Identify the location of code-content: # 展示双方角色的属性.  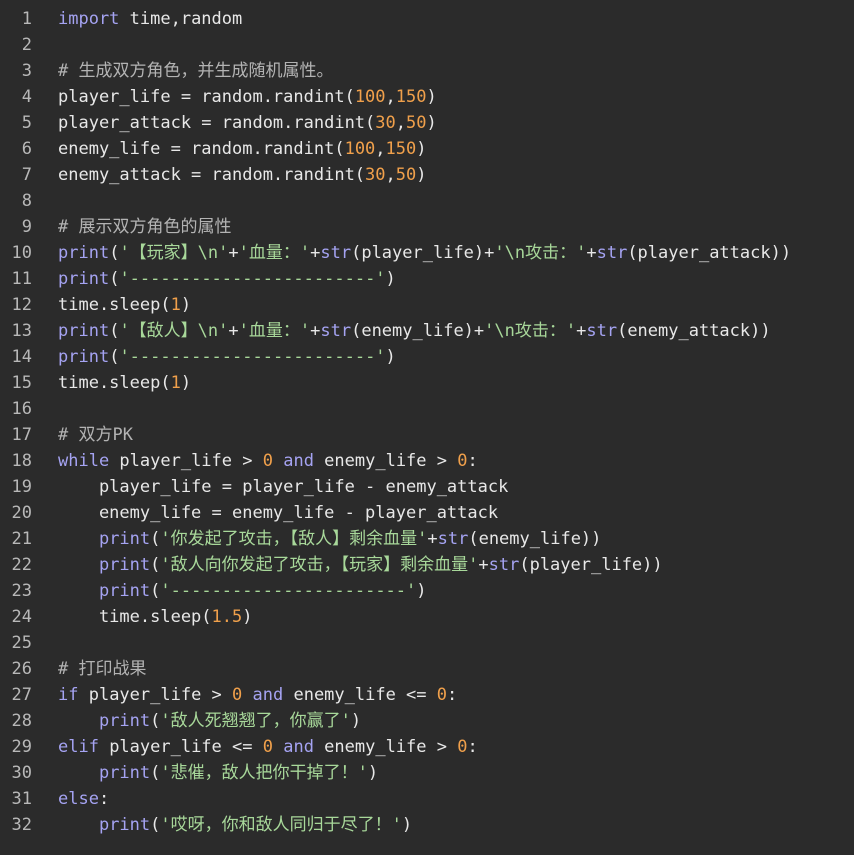
(443, 227).